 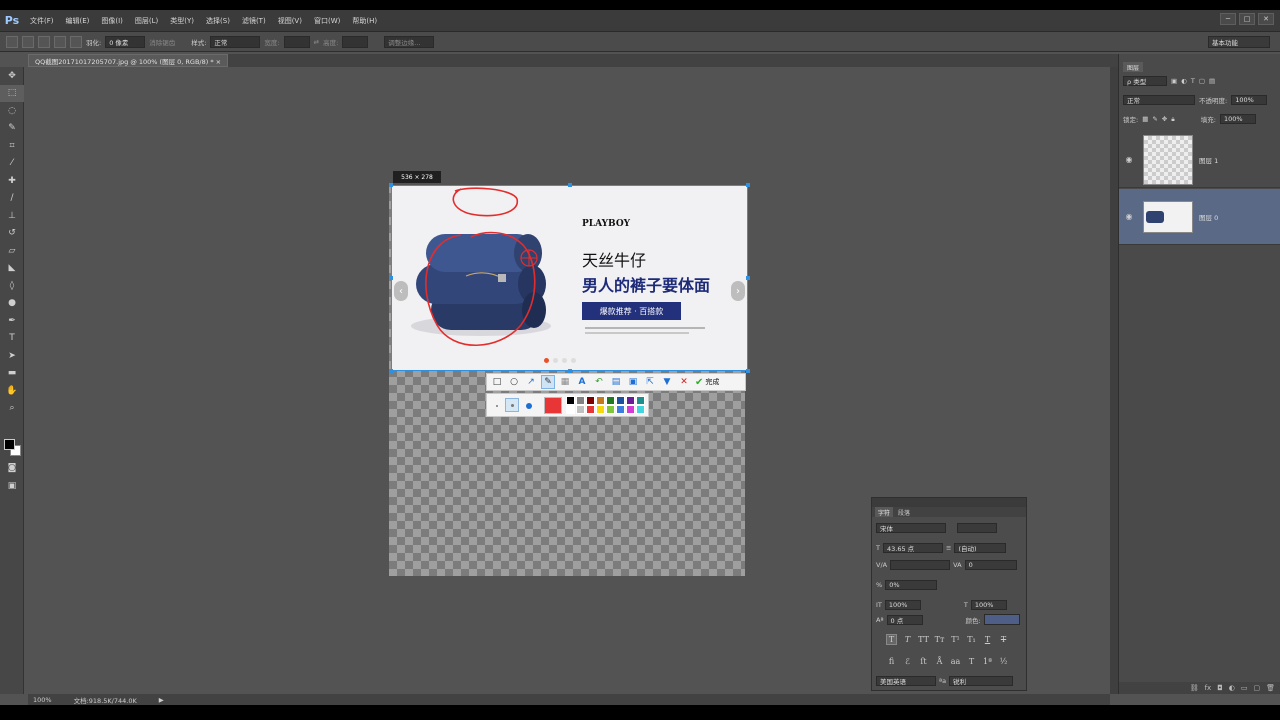 I want to click on shape-tool-icon: ▬, so click(x=12, y=374).